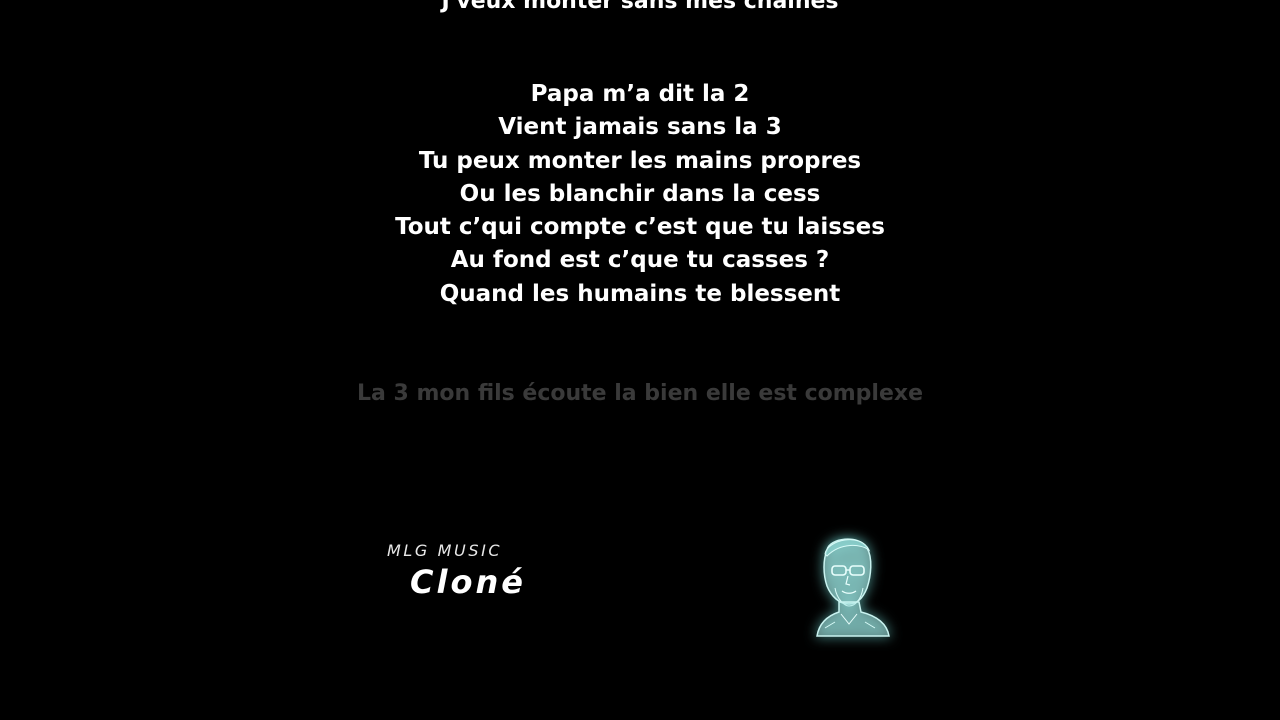 Image resolution: width=1280 pixels, height=720 pixels. Describe the element at coordinates (640, 293) in the screenshot. I see `lyric-line: Quand les humains te blessent` at that location.